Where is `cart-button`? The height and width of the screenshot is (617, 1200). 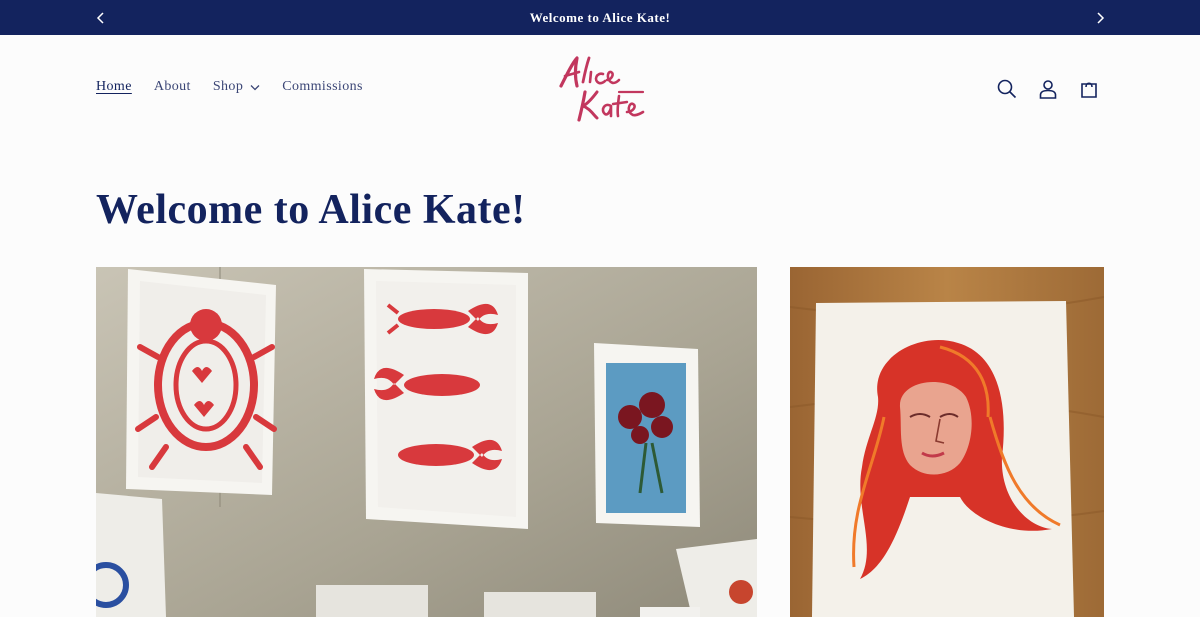 cart-button is located at coordinates (1089, 89).